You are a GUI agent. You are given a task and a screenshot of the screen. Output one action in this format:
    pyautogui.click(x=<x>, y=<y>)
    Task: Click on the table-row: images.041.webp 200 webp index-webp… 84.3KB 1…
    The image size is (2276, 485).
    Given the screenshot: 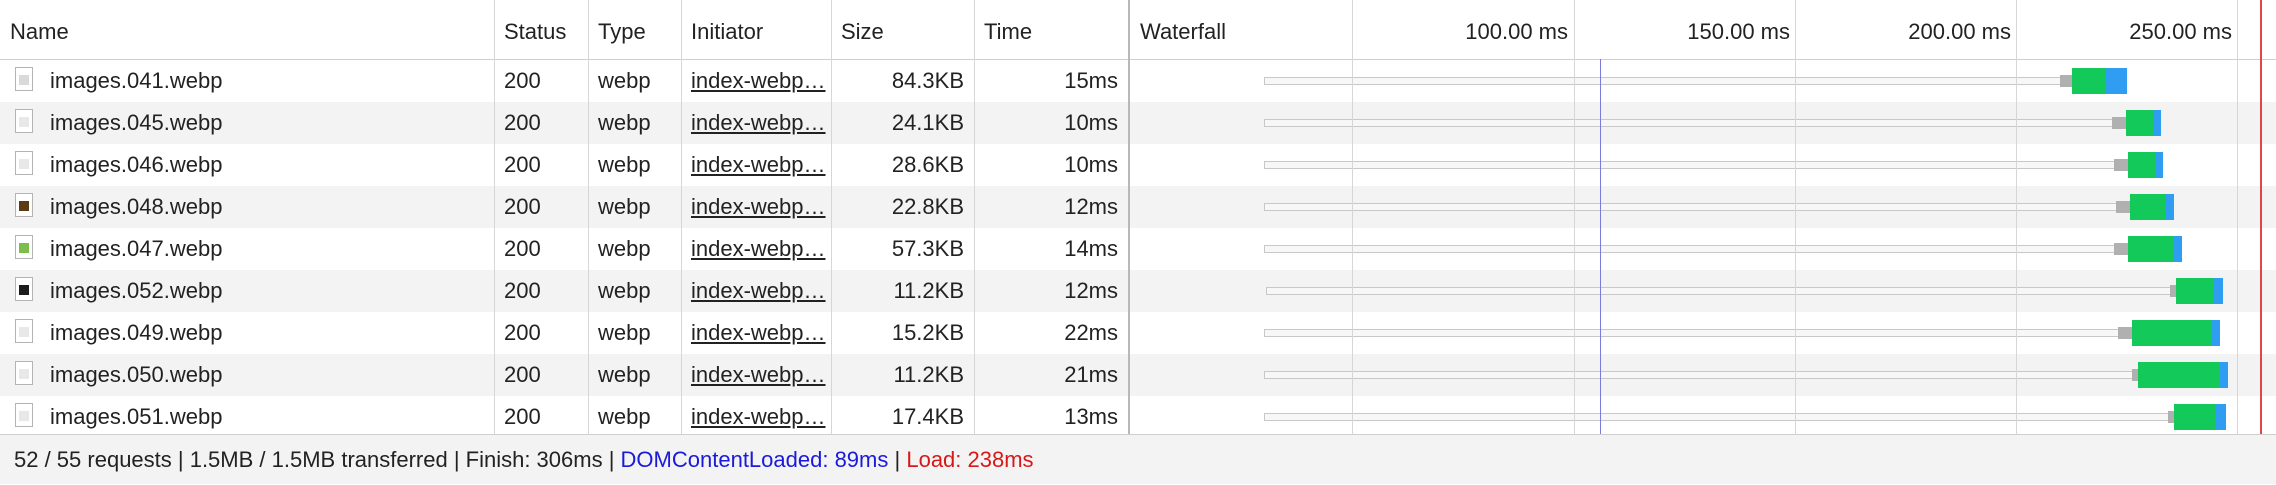 What is the action you would take?
    pyautogui.click(x=1138, y=81)
    